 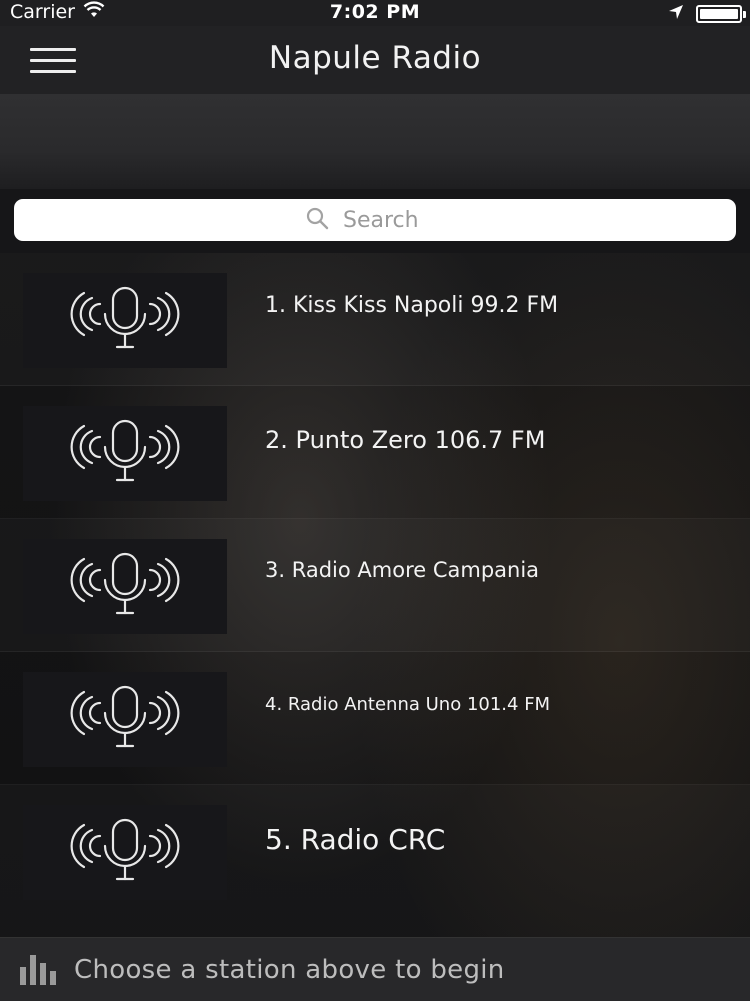 I want to click on battery-level, so click(x=719, y=14).